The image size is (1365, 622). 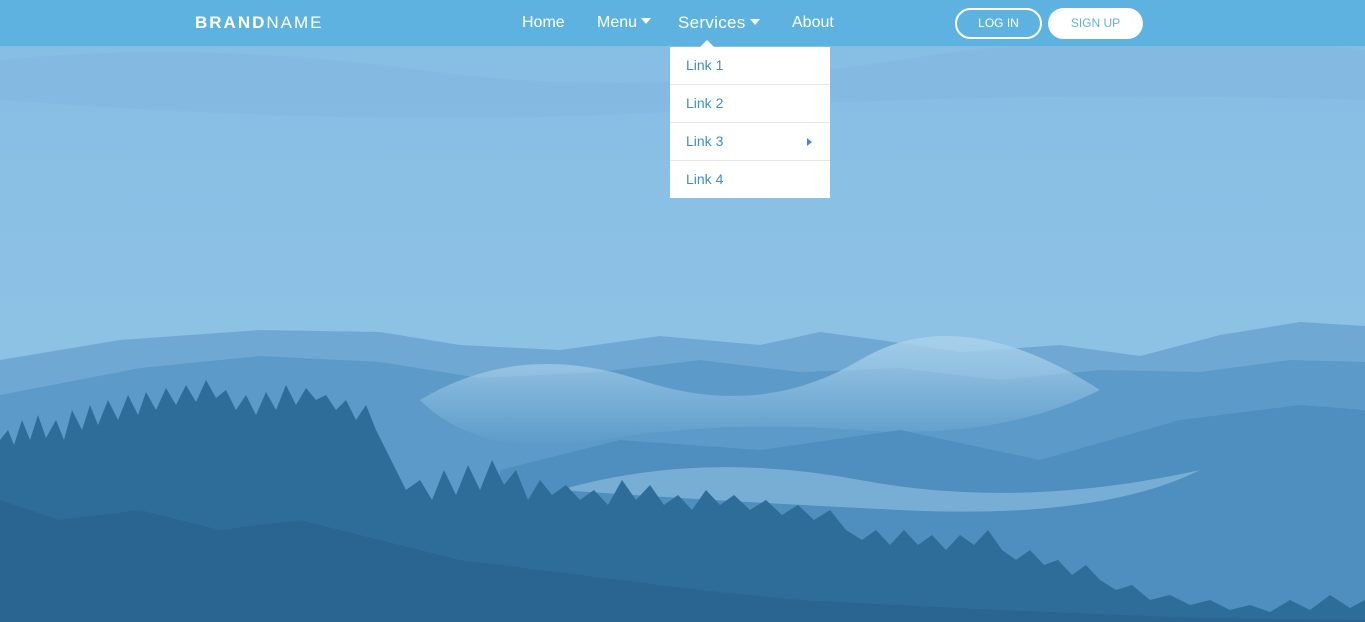 What do you see at coordinates (750, 66) in the screenshot?
I see `dropdown-item-link-1: Link 1` at bounding box center [750, 66].